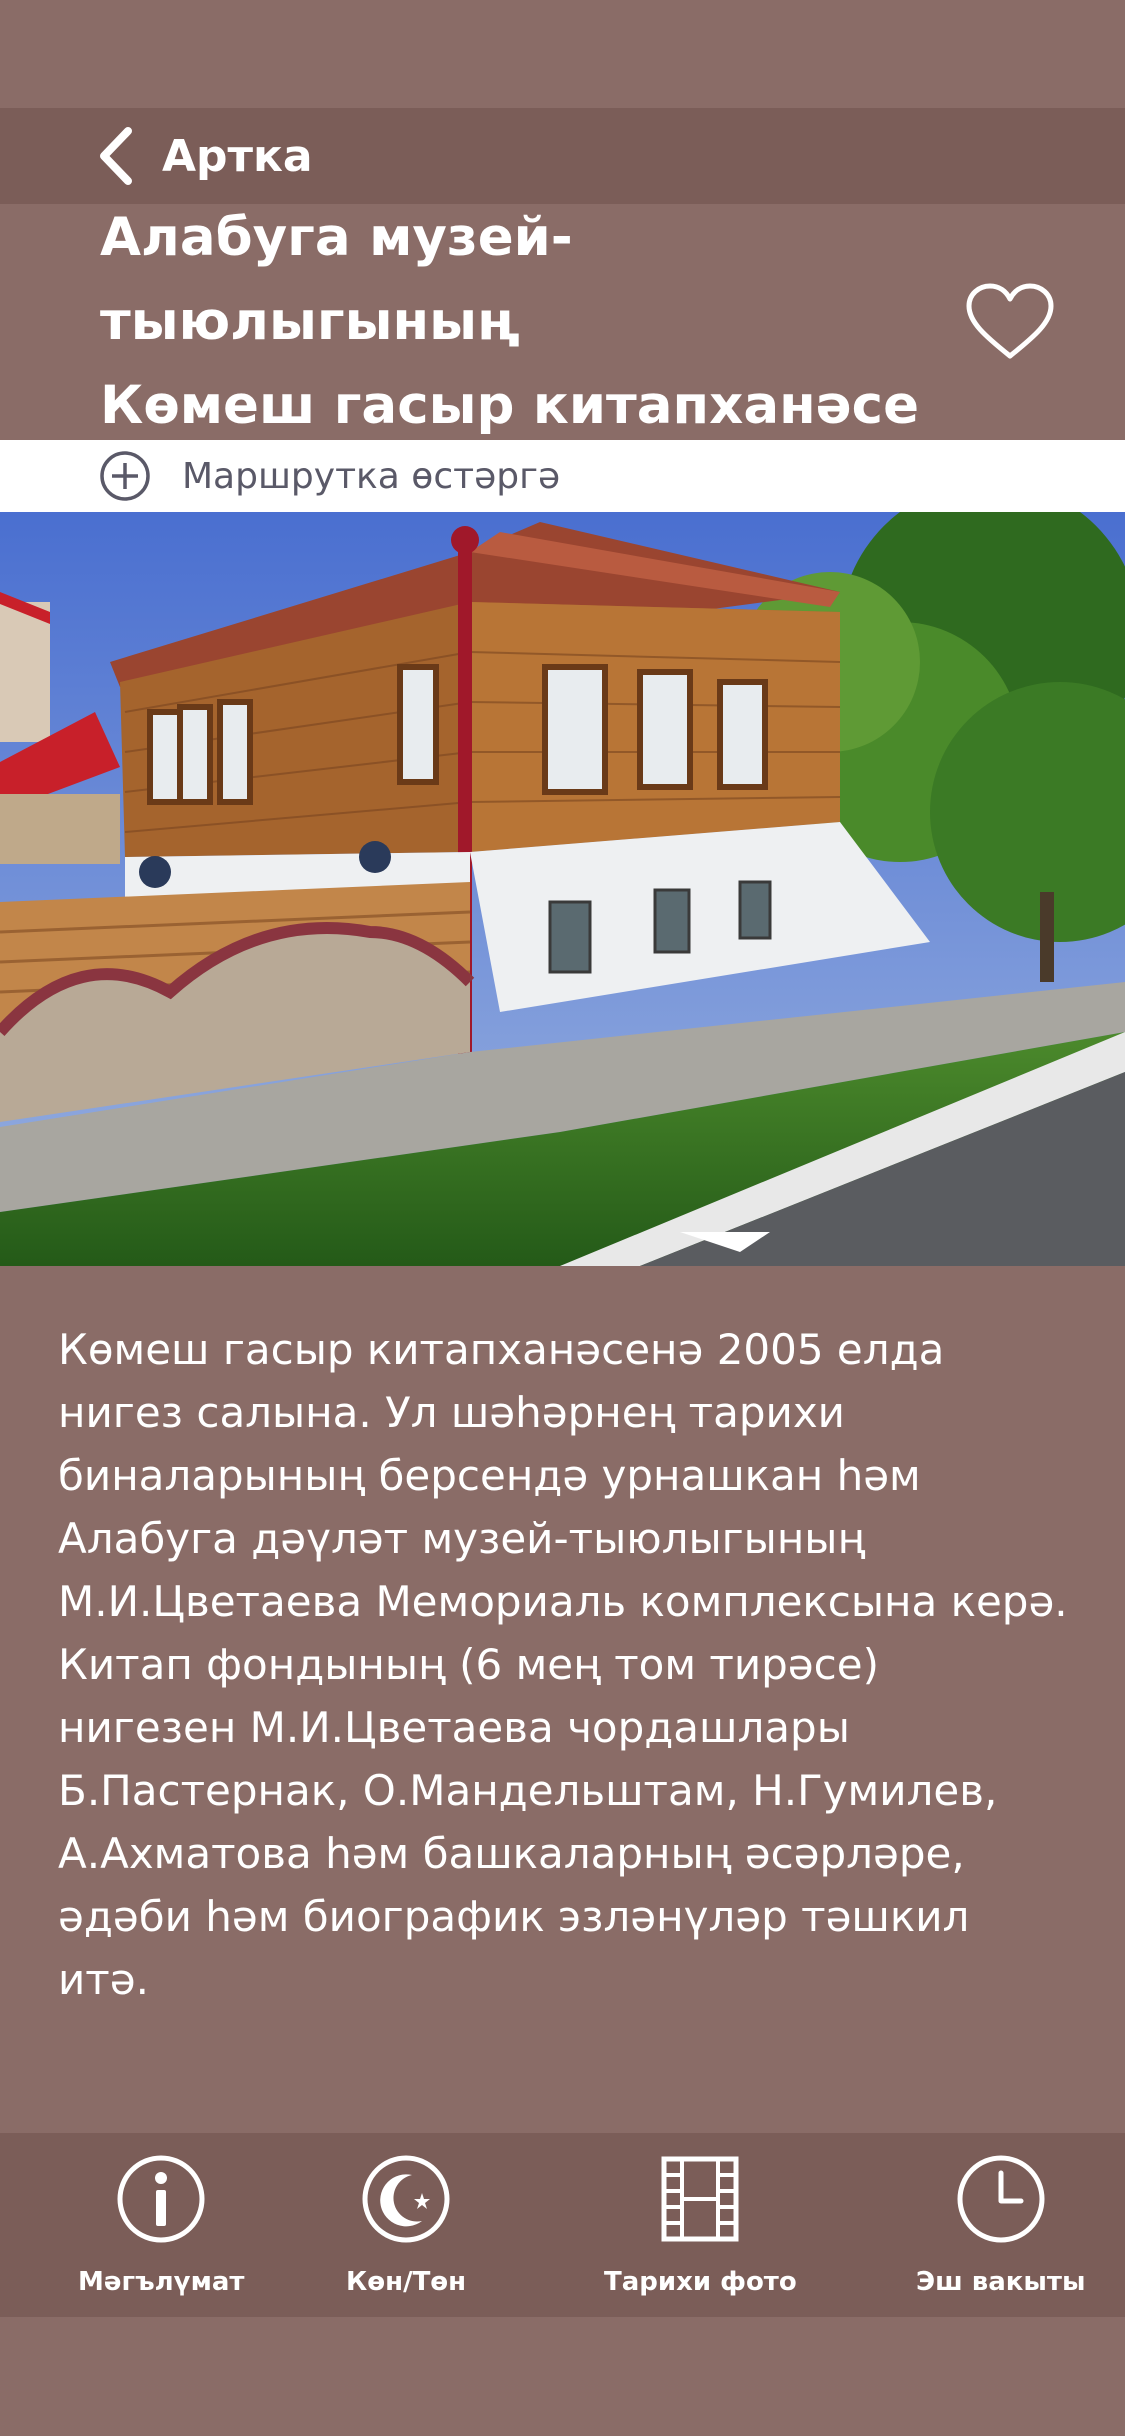 The height and width of the screenshot is (2436, 1125). I want to click on navigation-bar: Артка, so click(562, 156).